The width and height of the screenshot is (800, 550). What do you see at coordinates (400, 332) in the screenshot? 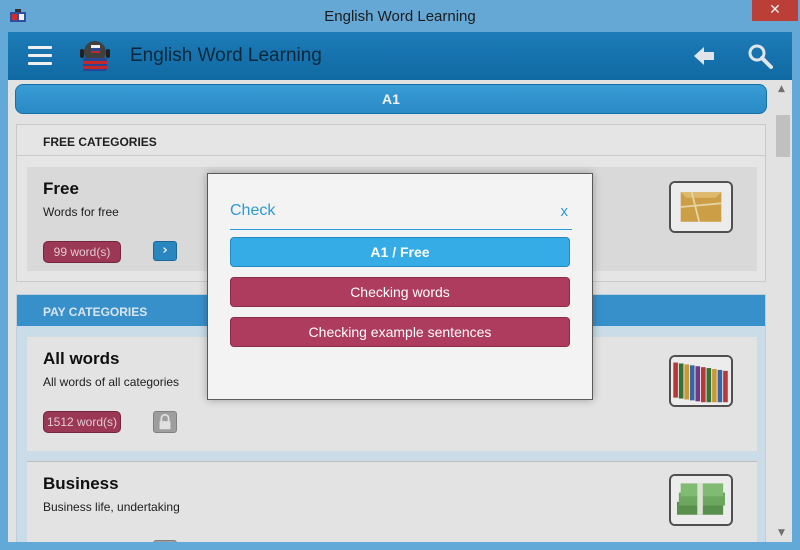
I see `checking-sentences-button: Checking example sentences` at bounding box center [400, 332].